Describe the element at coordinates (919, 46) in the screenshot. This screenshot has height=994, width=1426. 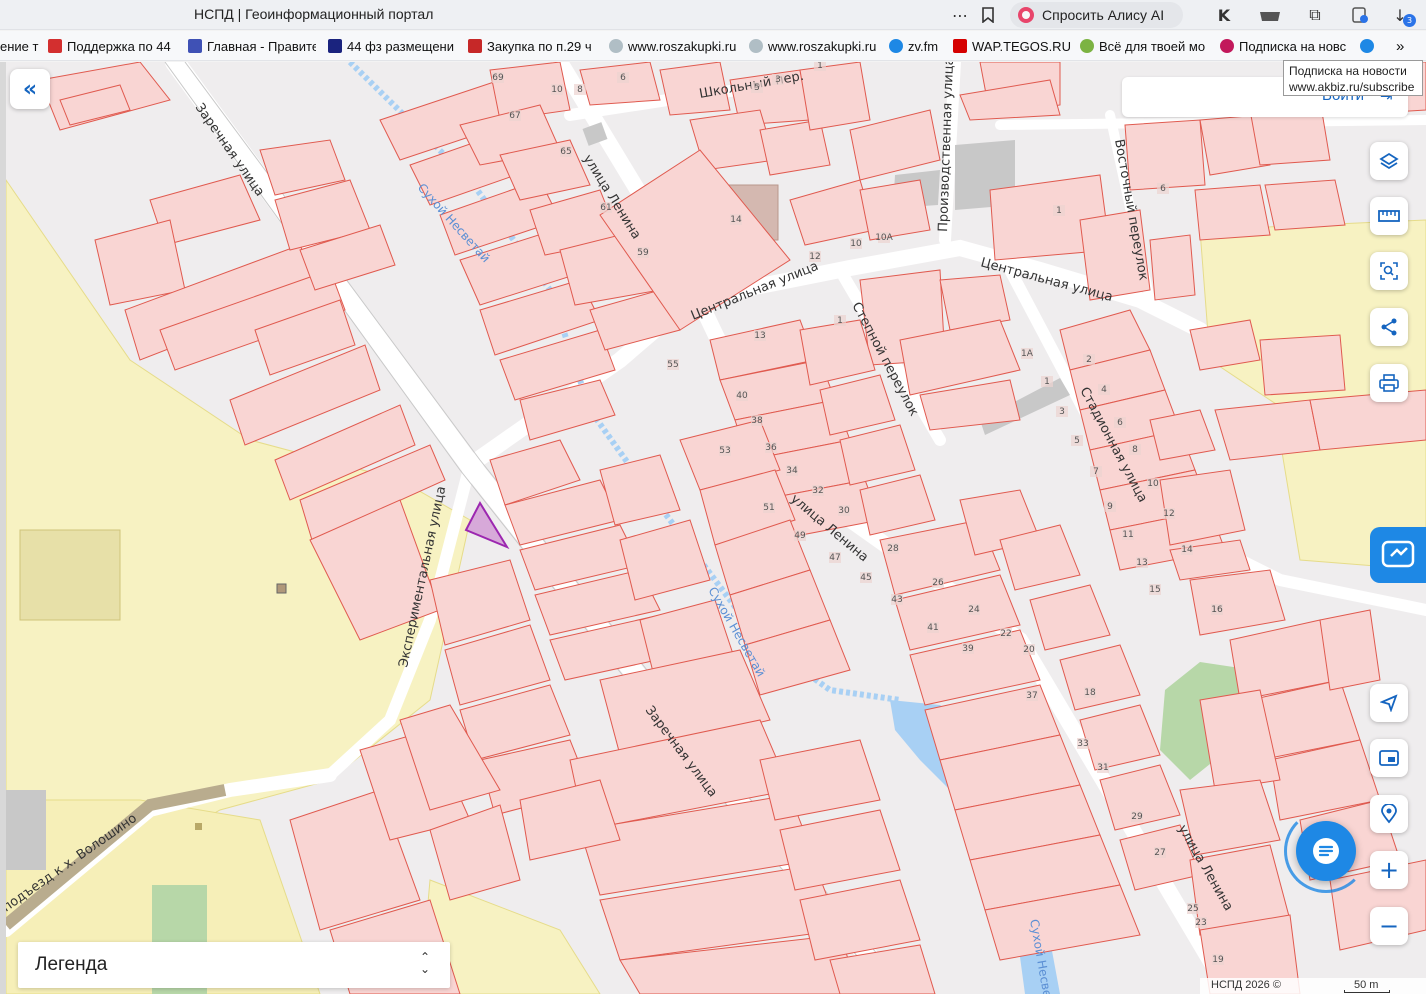
I see `bookmark-item: zv.fm` at that location.